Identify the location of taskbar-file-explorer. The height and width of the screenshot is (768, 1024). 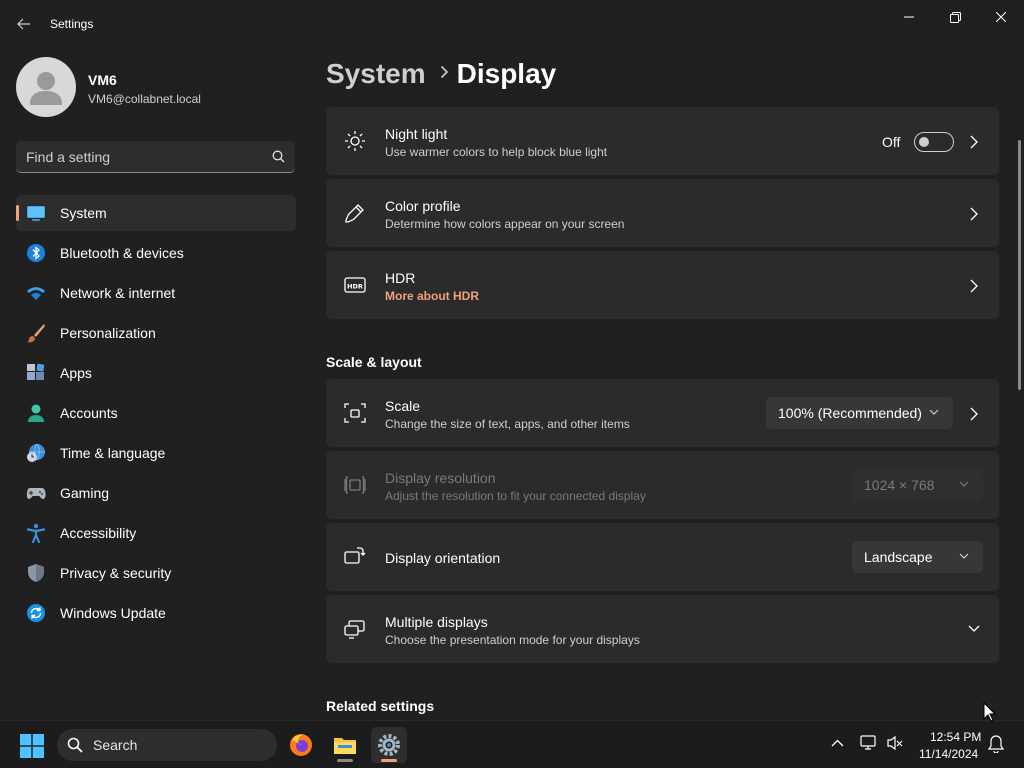
(345, 745).